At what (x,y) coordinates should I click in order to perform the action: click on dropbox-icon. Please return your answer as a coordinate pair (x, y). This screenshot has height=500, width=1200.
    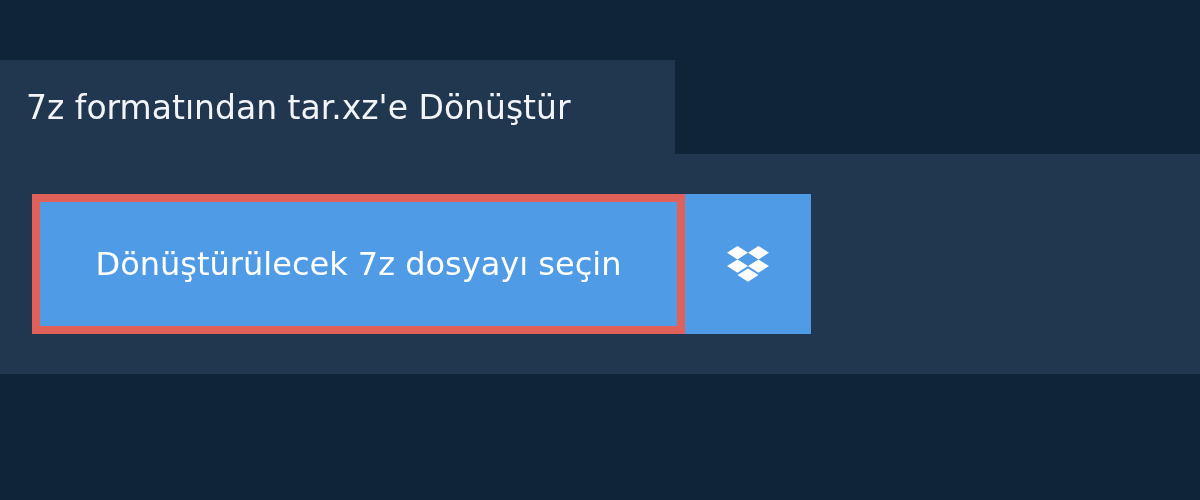
    Looking at the image, I should click on (748, 264).